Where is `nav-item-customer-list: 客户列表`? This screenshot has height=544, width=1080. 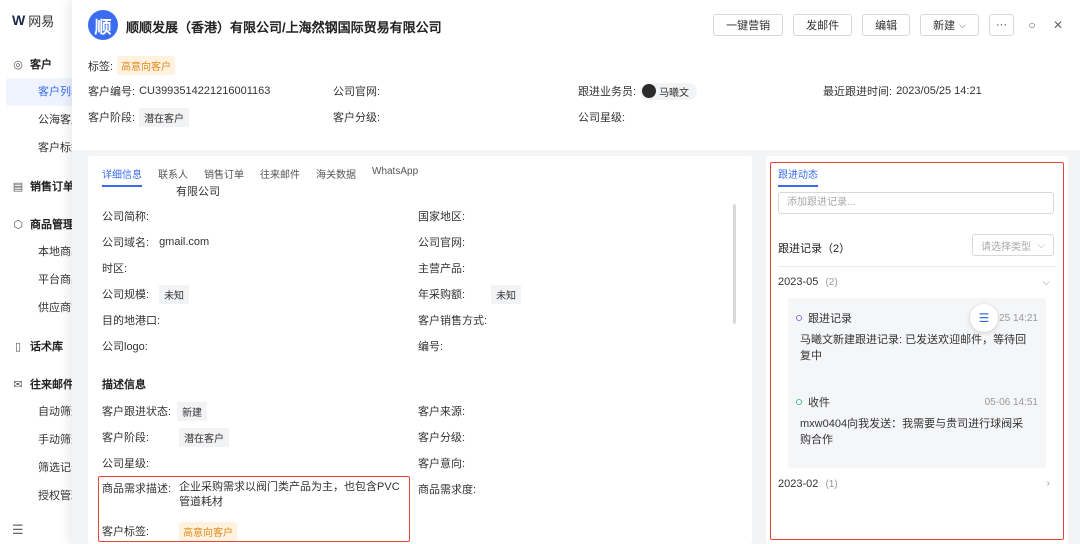 nav-item-customer-list: 客户列表 is located at coordinates (42, 92).